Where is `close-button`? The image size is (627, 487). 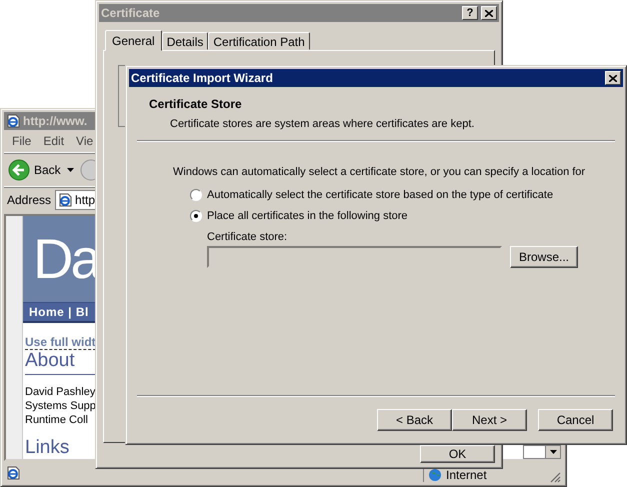 close-button is located at coordinates (613, 78).